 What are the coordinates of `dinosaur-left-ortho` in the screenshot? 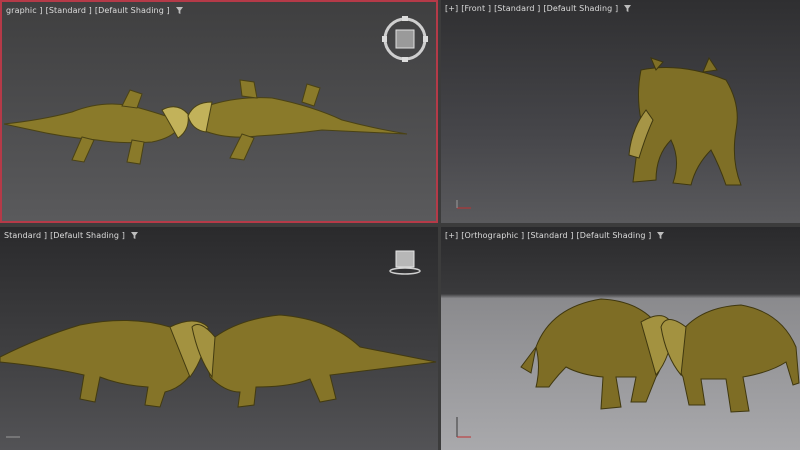 It's located at (597, 354).